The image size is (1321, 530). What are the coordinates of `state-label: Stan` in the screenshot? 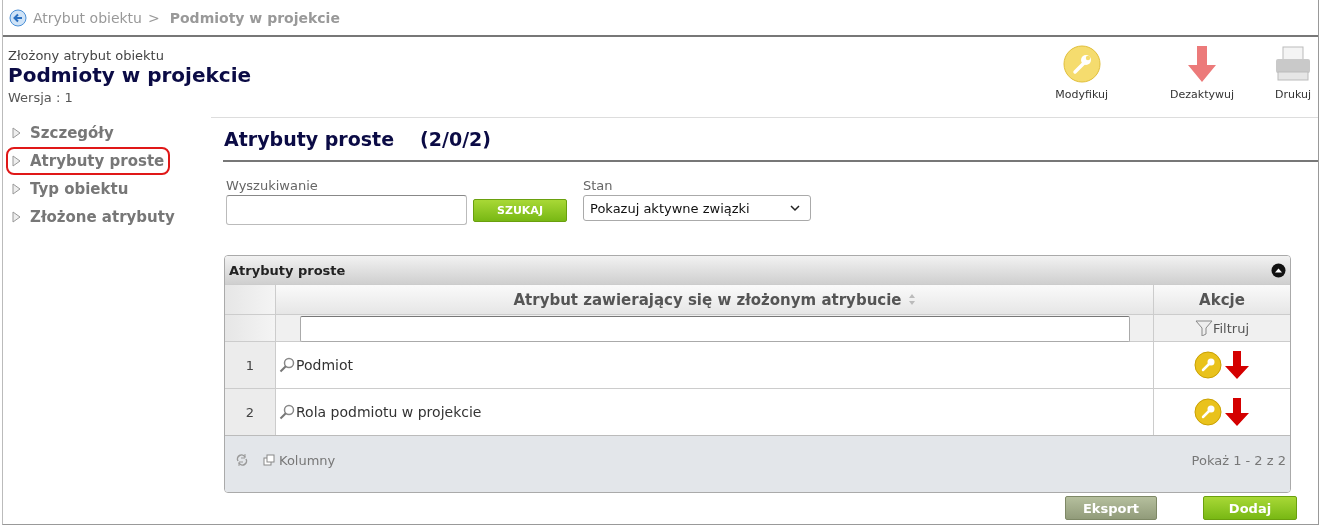 It's located at (598, 185).